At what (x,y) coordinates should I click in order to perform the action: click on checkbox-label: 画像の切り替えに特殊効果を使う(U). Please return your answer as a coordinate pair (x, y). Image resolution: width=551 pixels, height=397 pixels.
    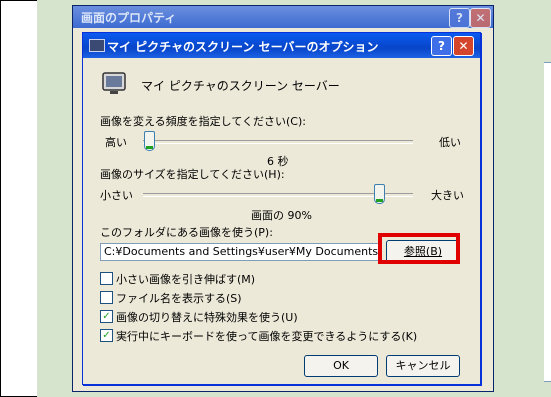
    Looking at the image, I should click on (207, 317).